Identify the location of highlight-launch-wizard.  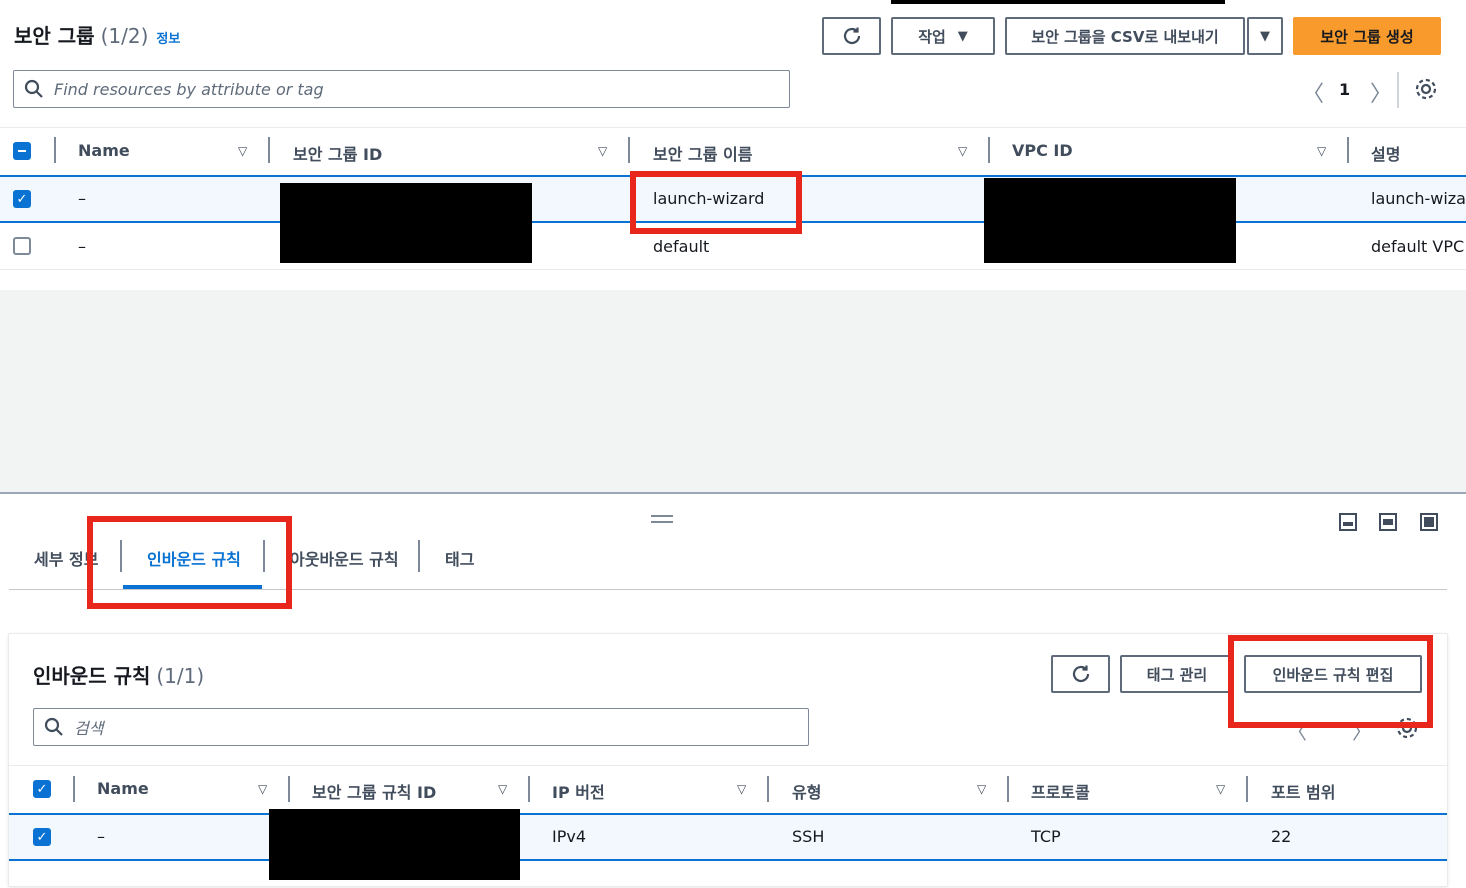
(716, 202).